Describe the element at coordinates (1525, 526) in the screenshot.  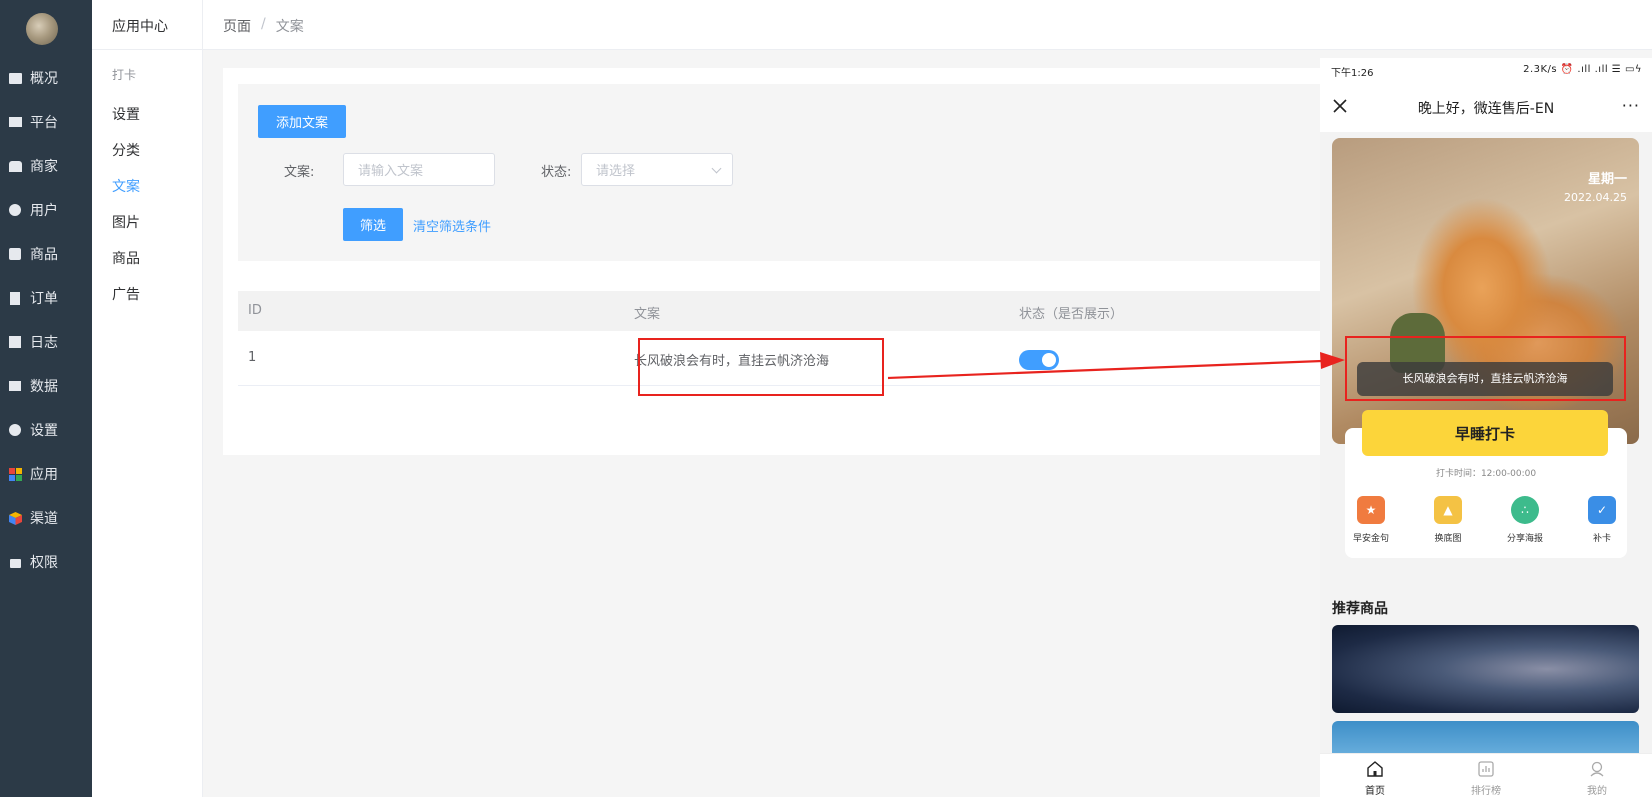
I see `quick-action-share-poster: ∴ 分享海报` at that location.